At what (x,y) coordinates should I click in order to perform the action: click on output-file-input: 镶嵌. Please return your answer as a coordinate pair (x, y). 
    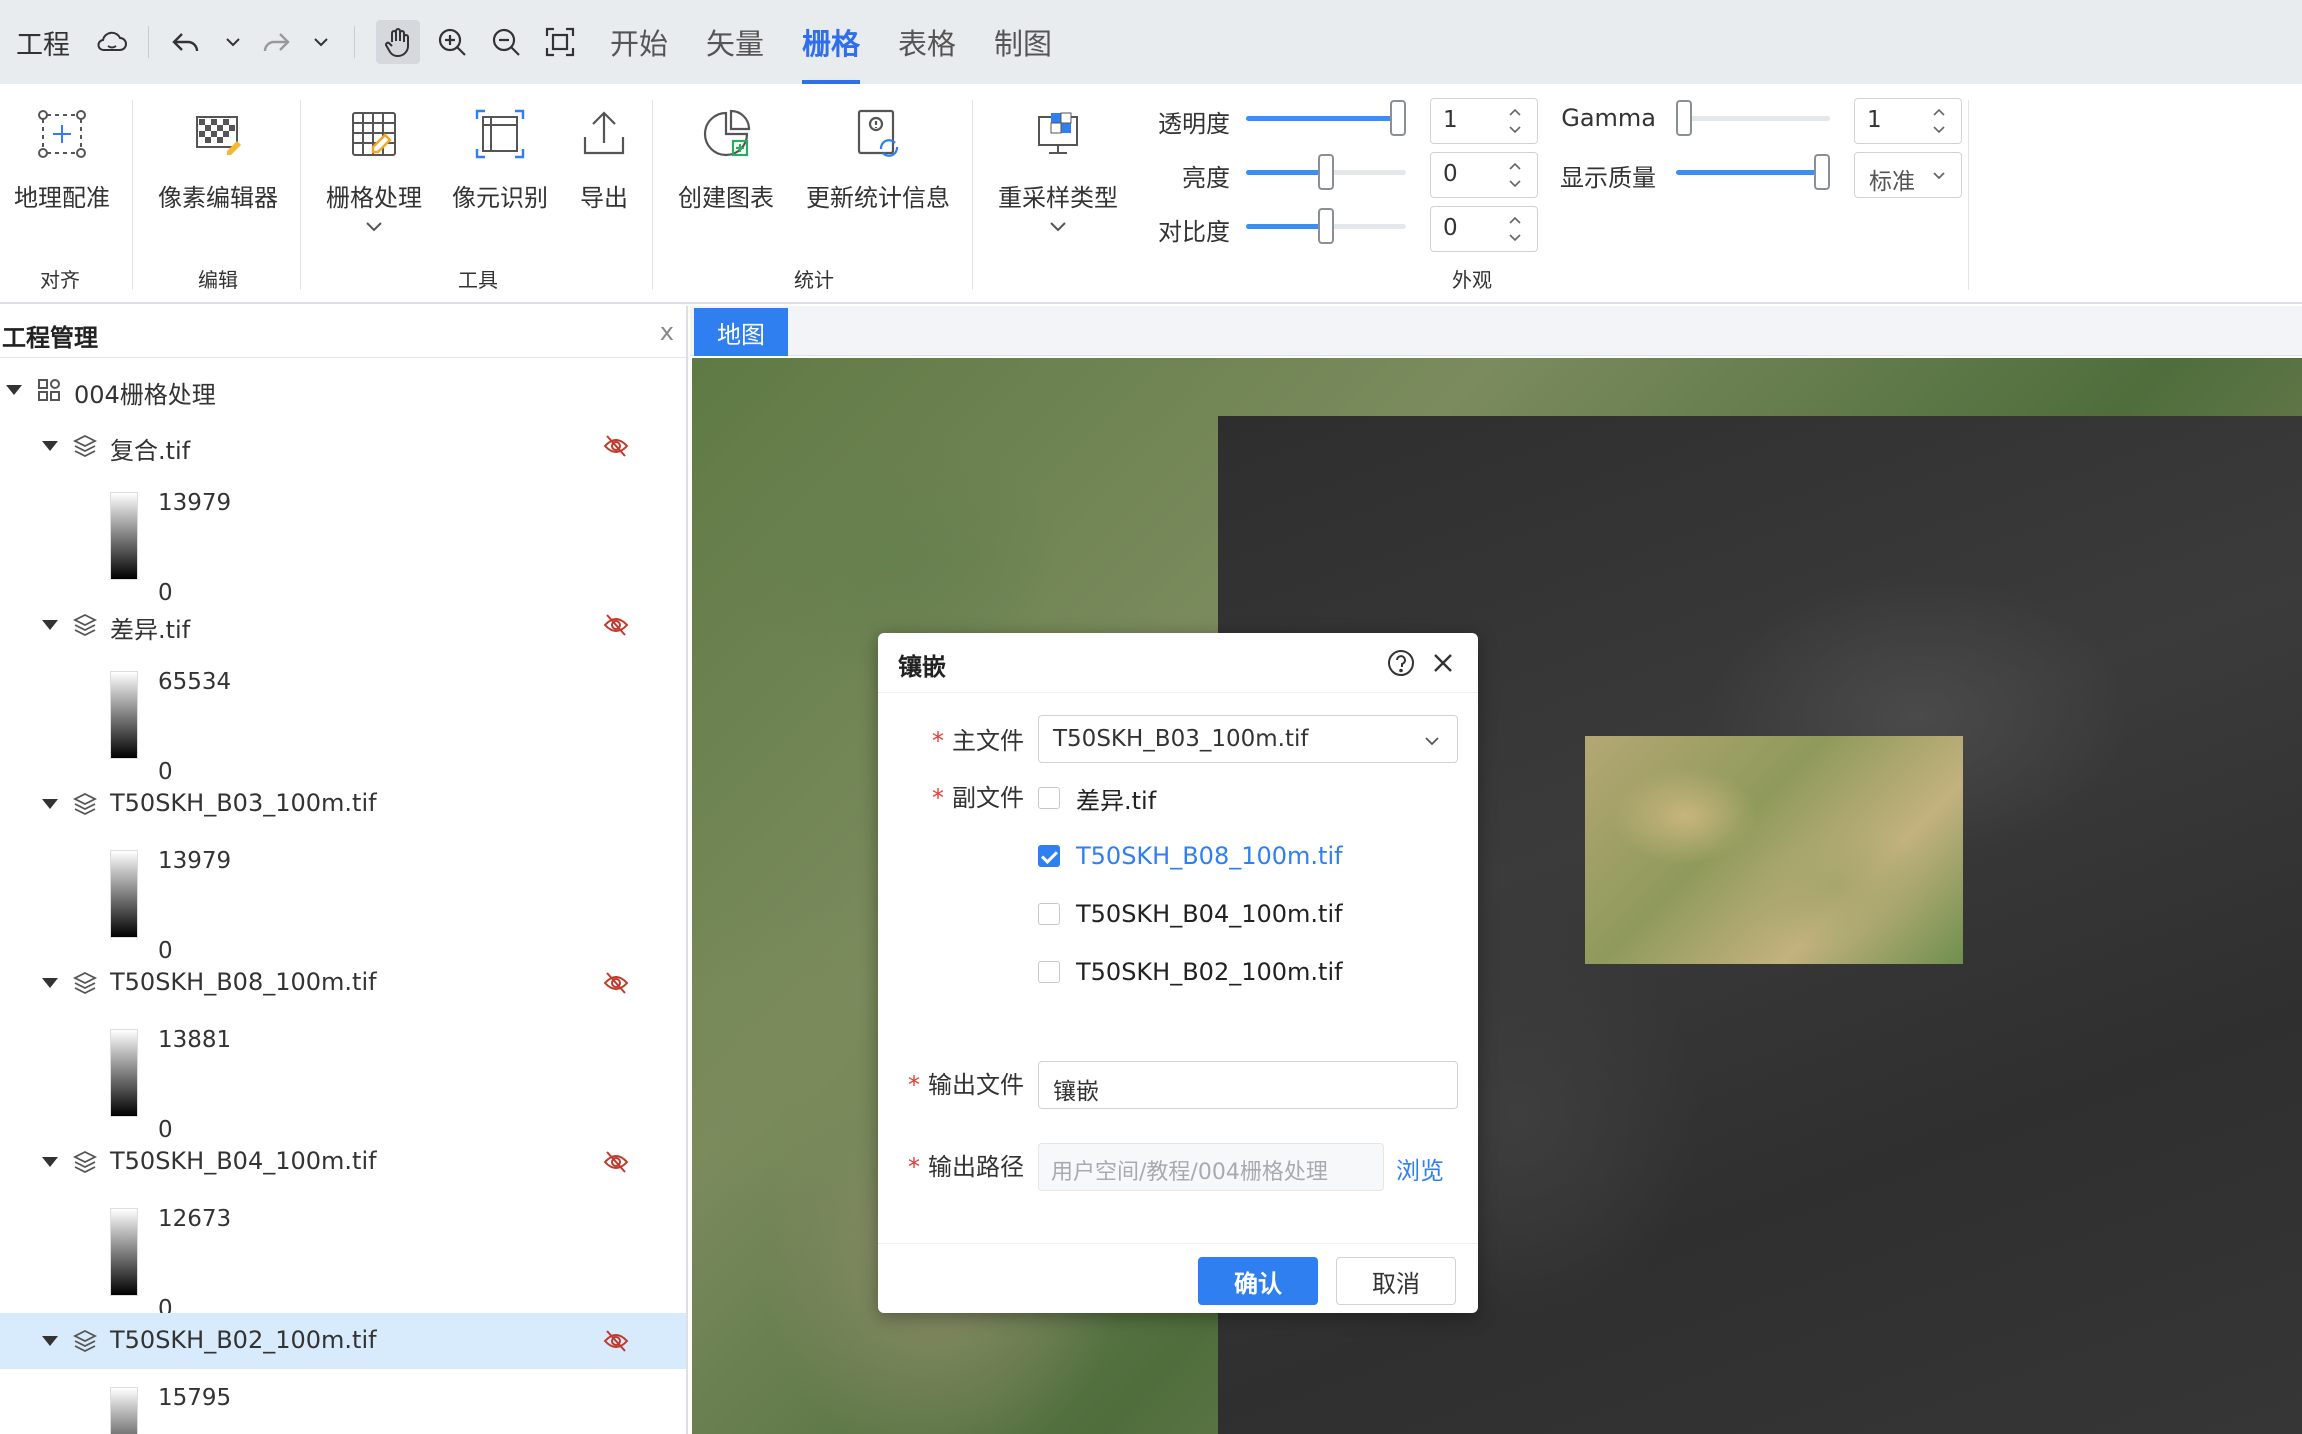
    Looking at the image, I should click on (1248, 1085).